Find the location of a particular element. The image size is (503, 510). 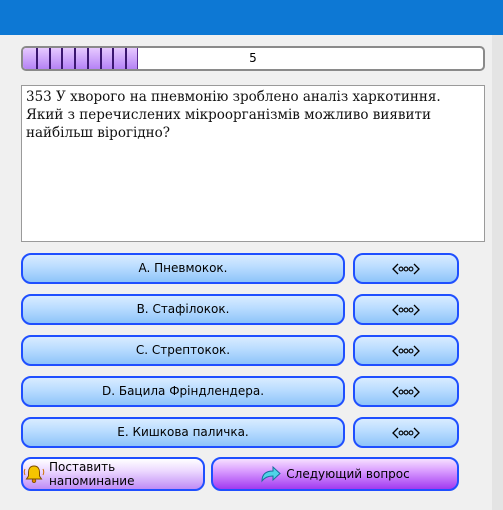

answer-d-button: D. Бацила Фріндлендера. is located at coordinates (183, 391).